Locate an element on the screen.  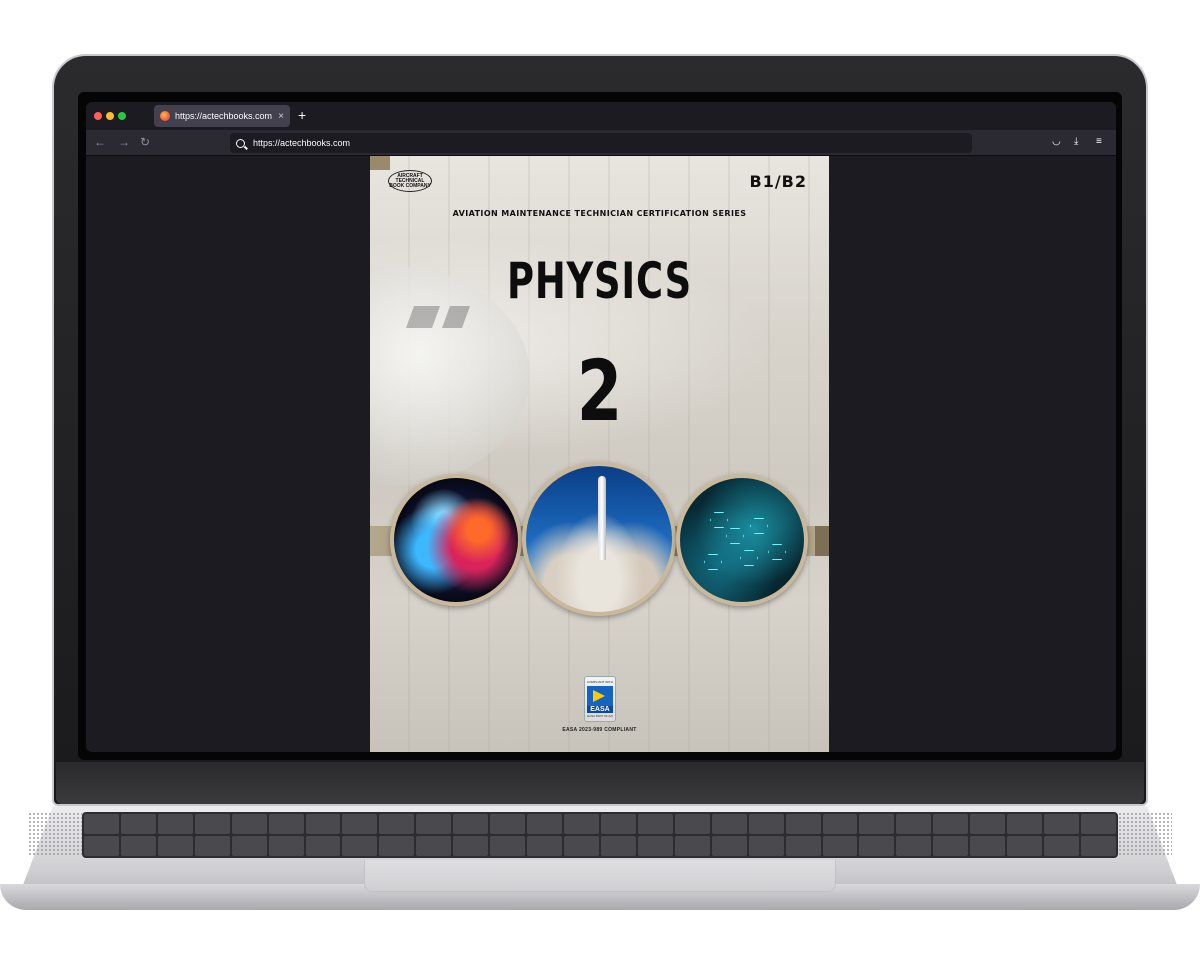
reload-button: ↻ is located at coordinates (145, 142).